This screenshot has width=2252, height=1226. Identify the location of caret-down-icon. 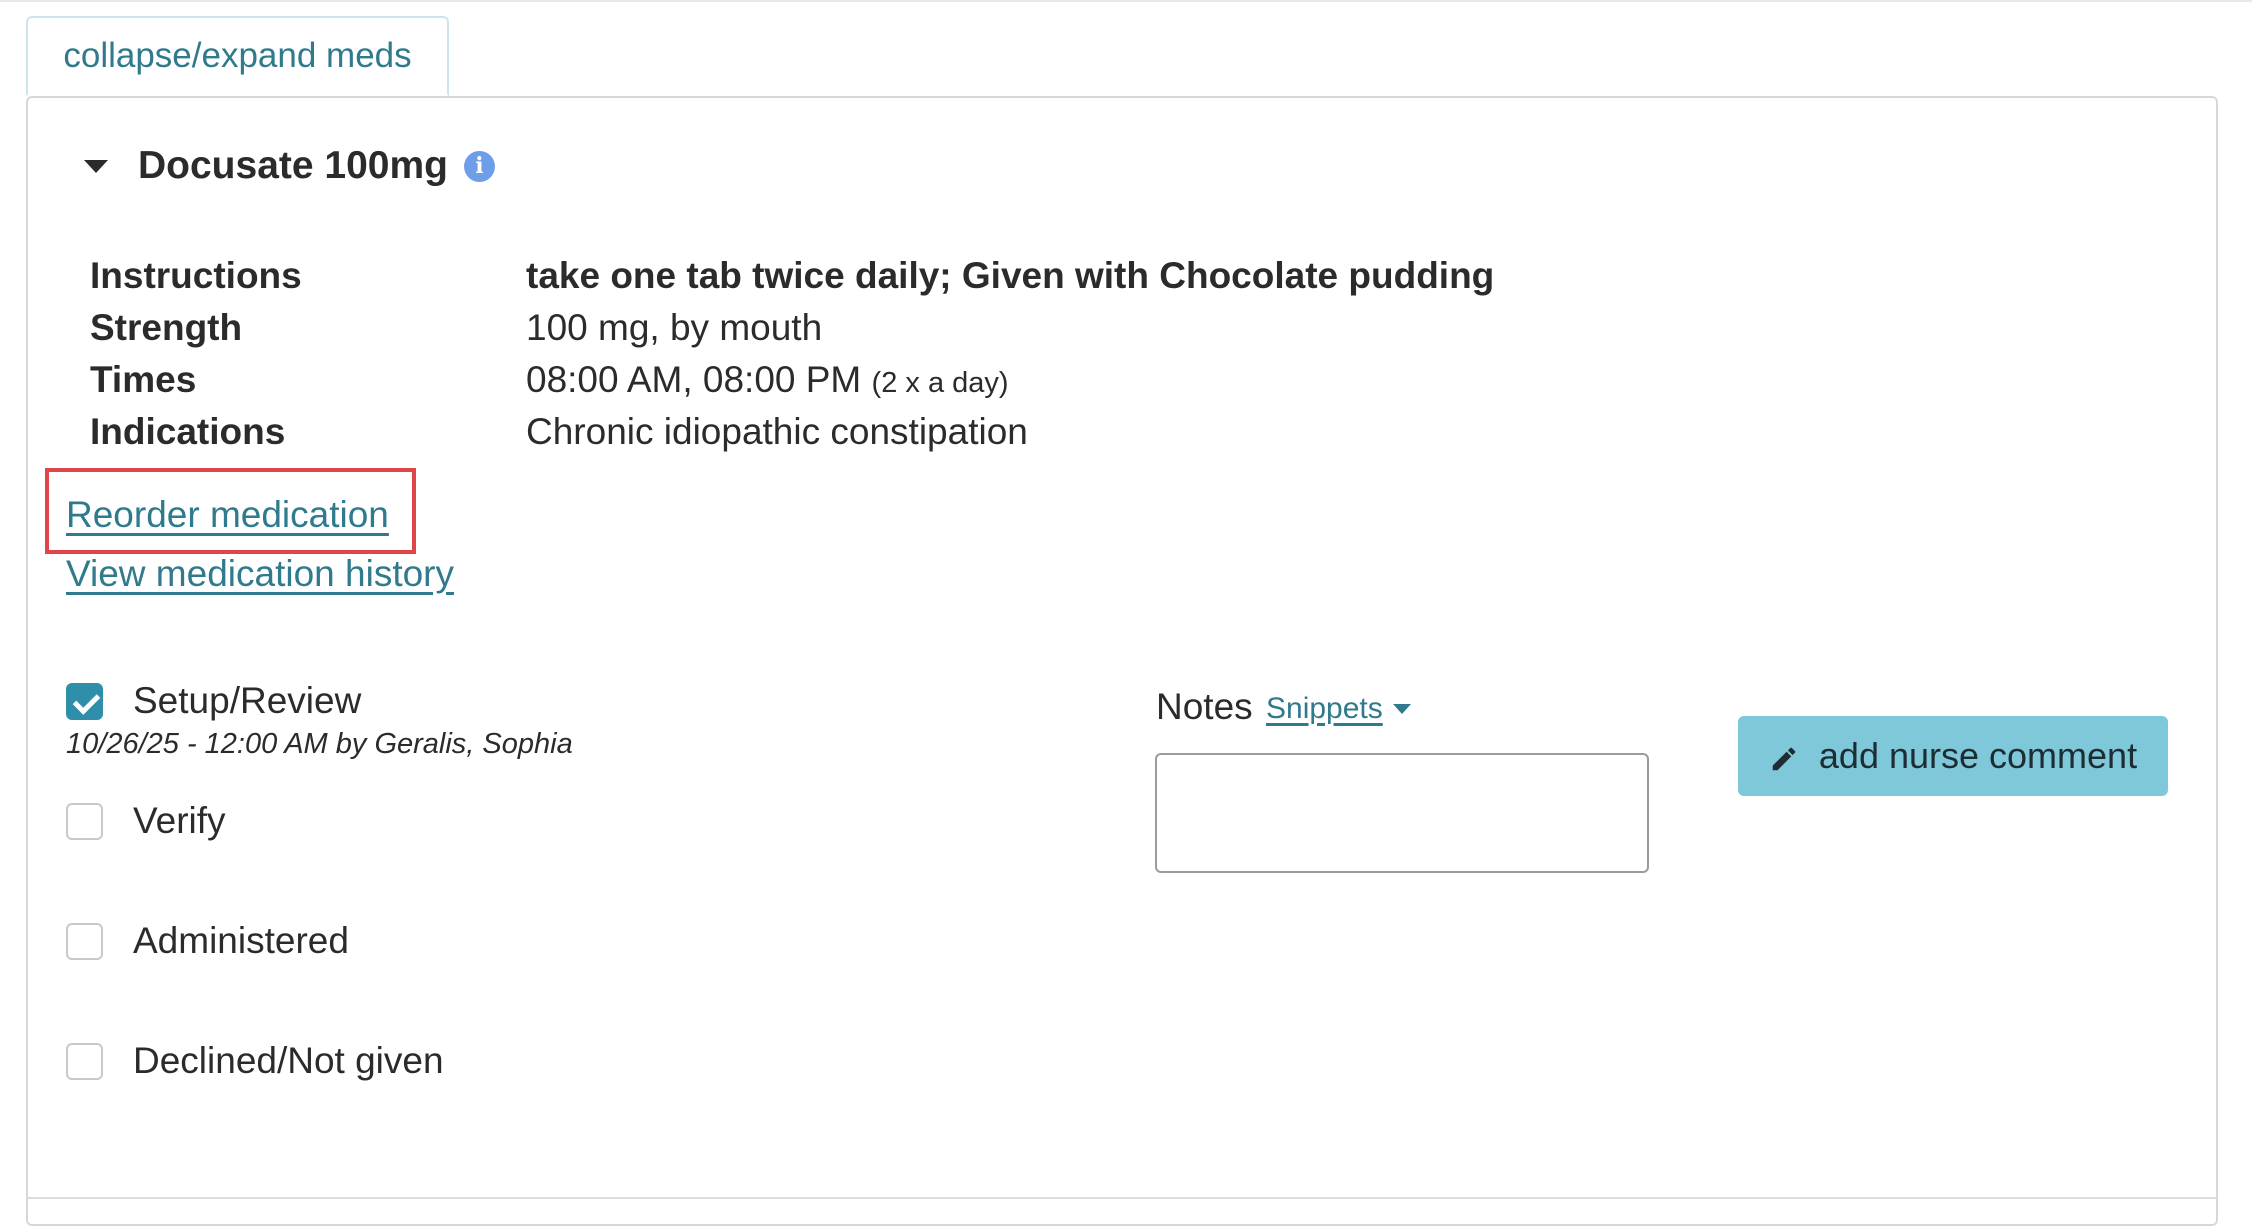
(96, 166).